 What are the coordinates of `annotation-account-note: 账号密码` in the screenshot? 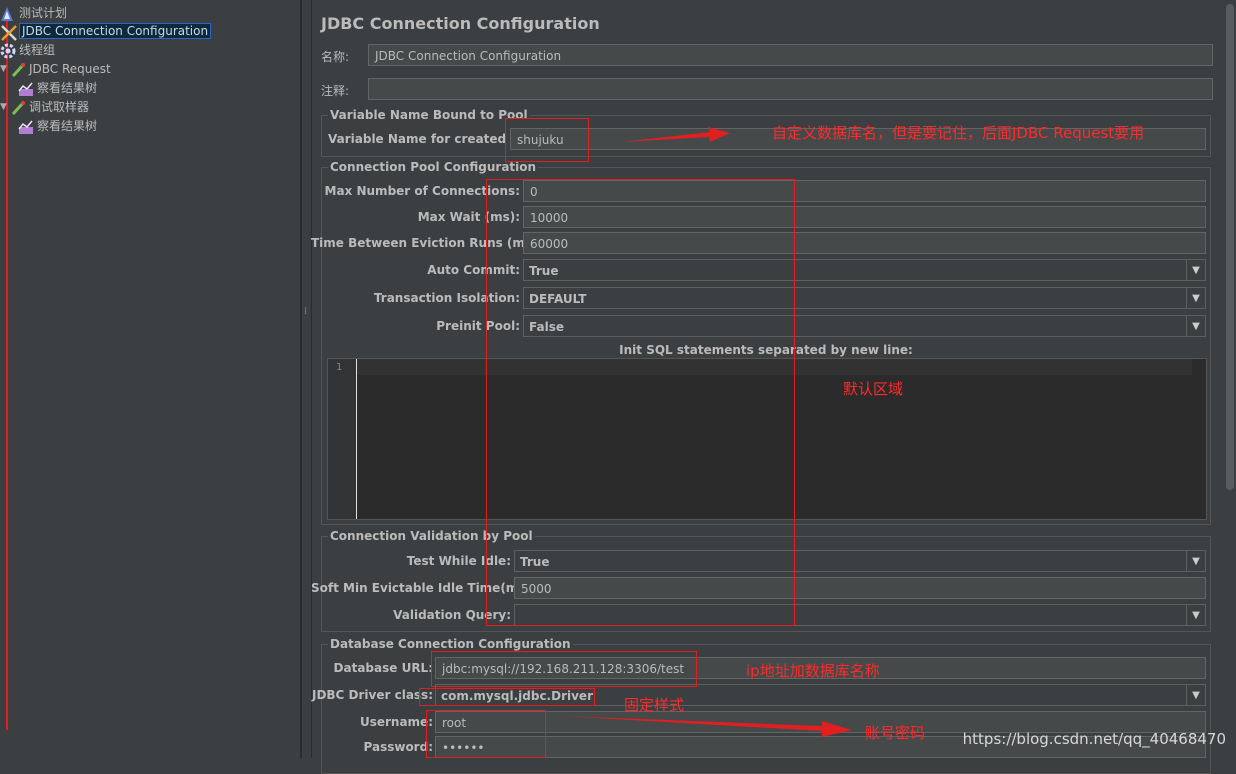 It's located at (895, 733).